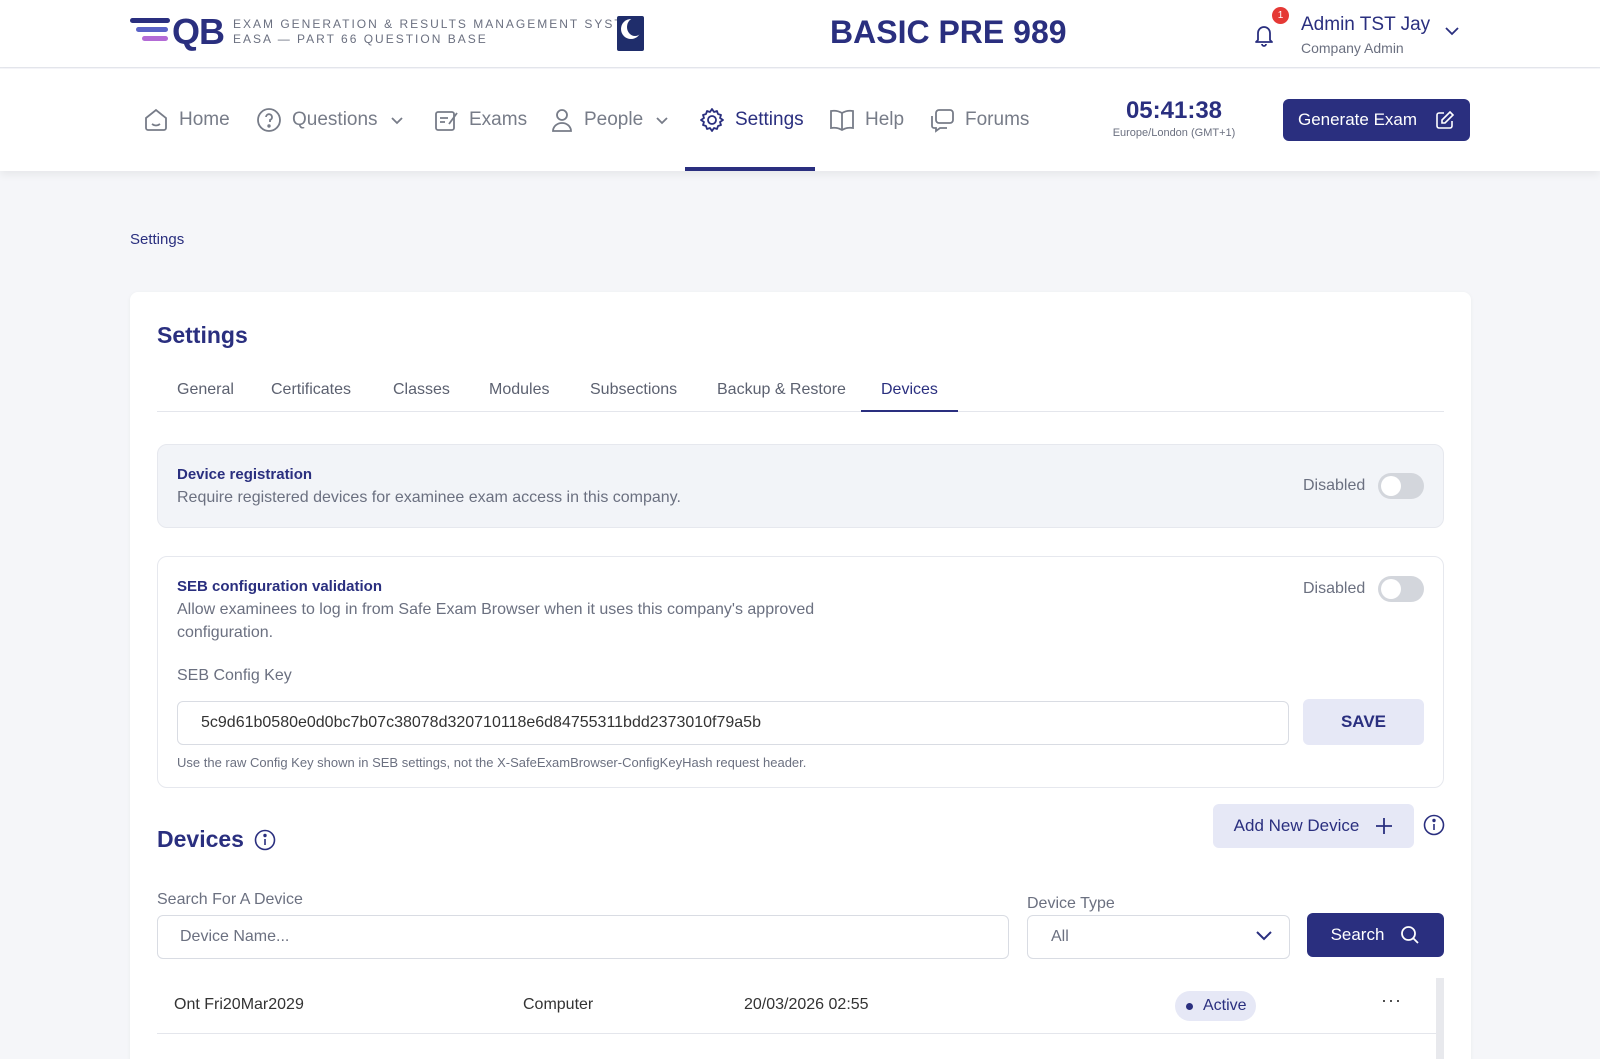 This screenshot has width=1600, height=1059. What do you see at coordinates (1334, 588) in the screenshot?
I see `seb-validation-status: Disabled` at bounding box center [1334, 588].